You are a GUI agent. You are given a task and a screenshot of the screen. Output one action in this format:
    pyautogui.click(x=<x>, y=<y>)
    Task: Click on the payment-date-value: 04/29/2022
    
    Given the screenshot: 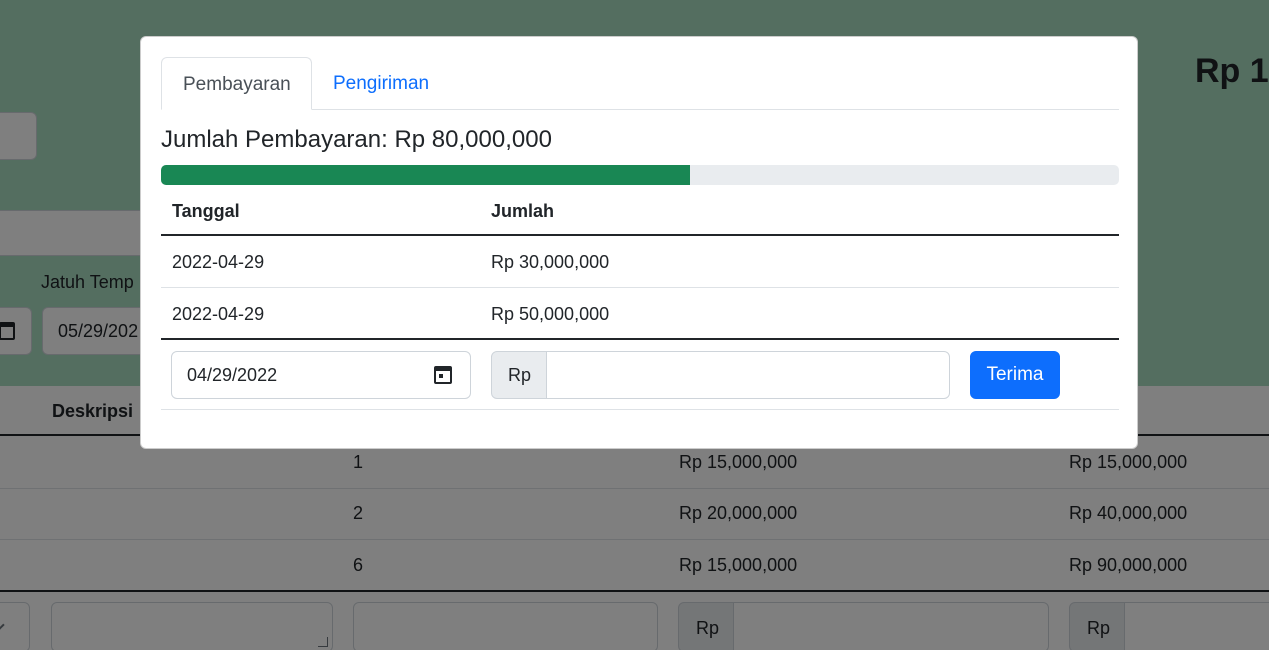 What is the action you would take?
    pyautogui.click(x=232, y=375)
    